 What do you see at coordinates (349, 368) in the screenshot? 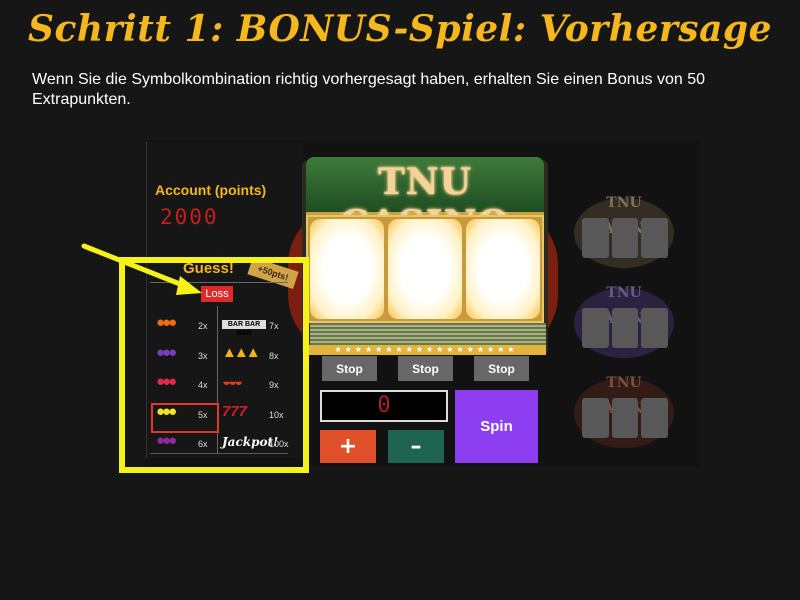
I see `stop-button-1: Stop` at bounding box center [349, 368].